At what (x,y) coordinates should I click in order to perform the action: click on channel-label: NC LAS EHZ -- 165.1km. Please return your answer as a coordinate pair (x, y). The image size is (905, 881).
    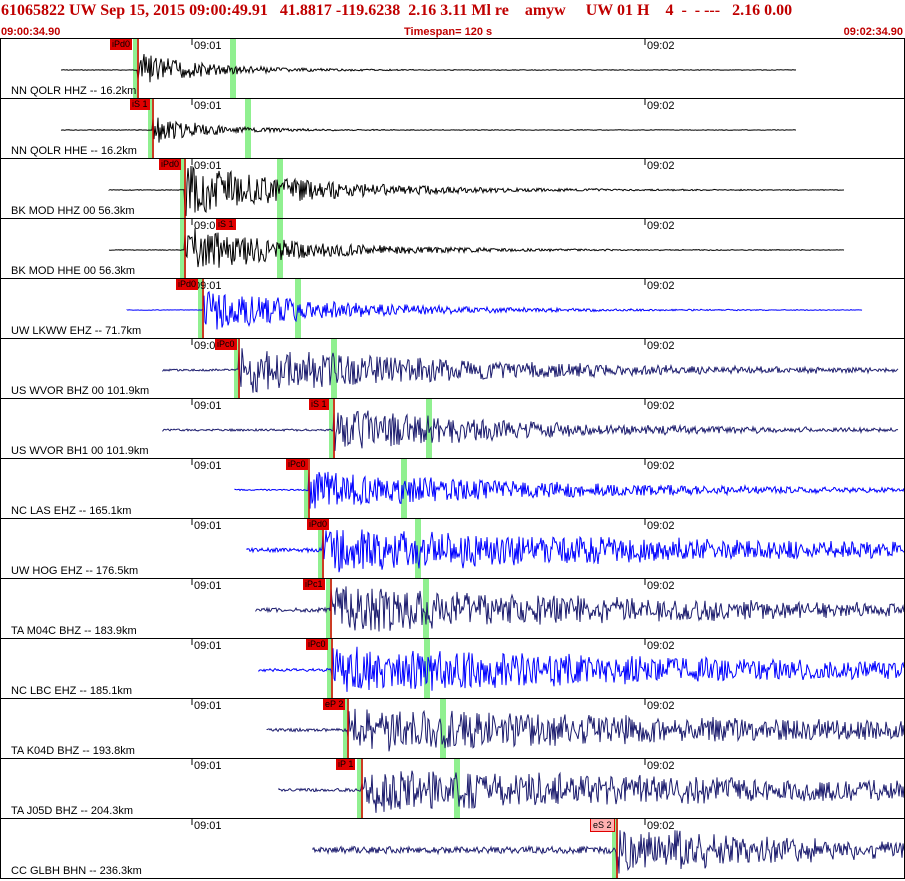
    Looking at the image, I should click on (71, 511).